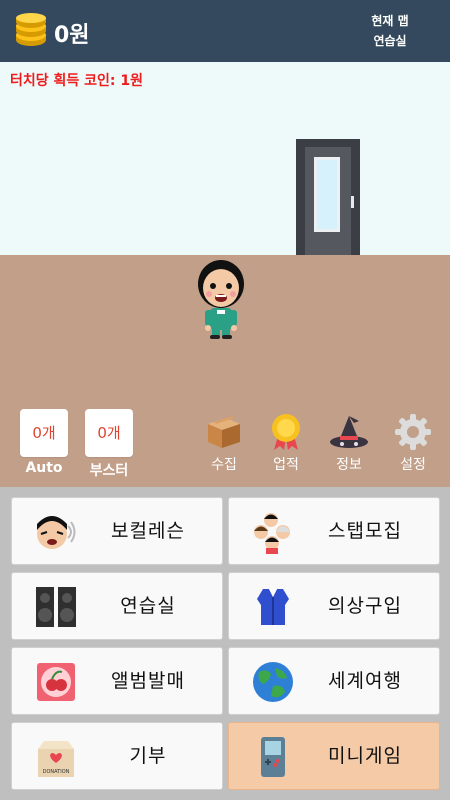  I want to click on door-handle, so click(352, 202).